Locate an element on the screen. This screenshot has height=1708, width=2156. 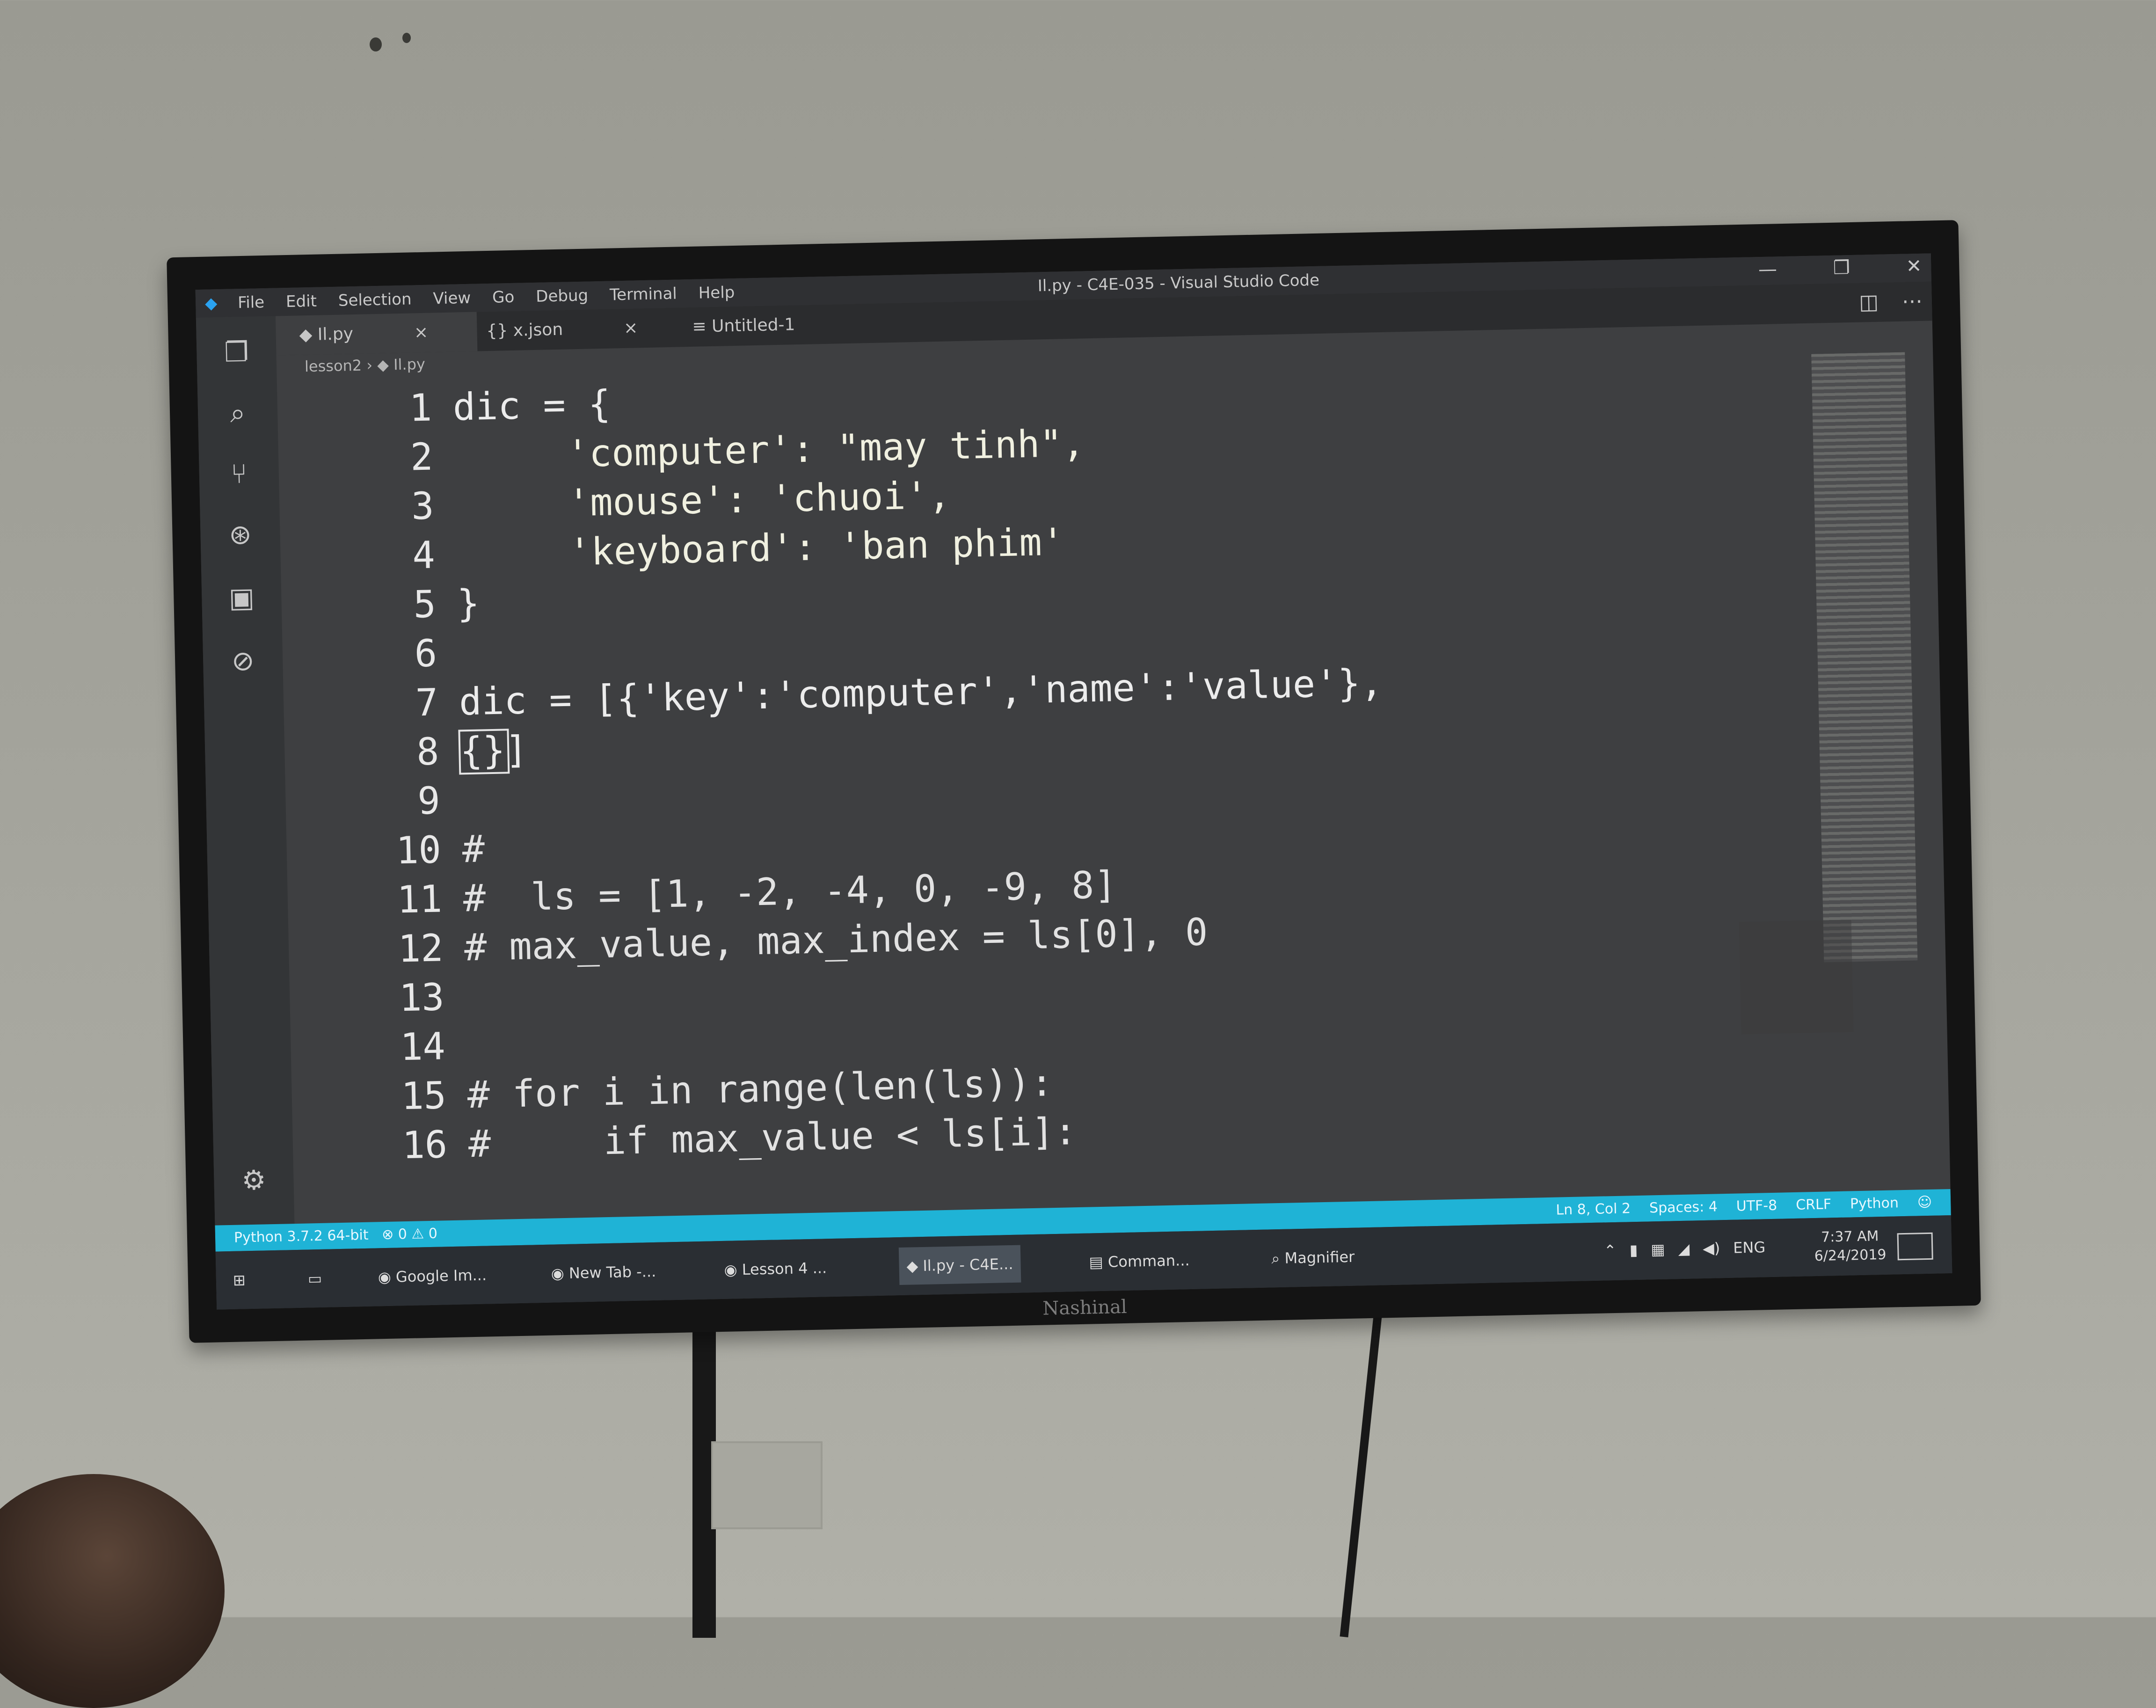
settings-gear-icon: ⚙ is located at coordinates (253, 1180).